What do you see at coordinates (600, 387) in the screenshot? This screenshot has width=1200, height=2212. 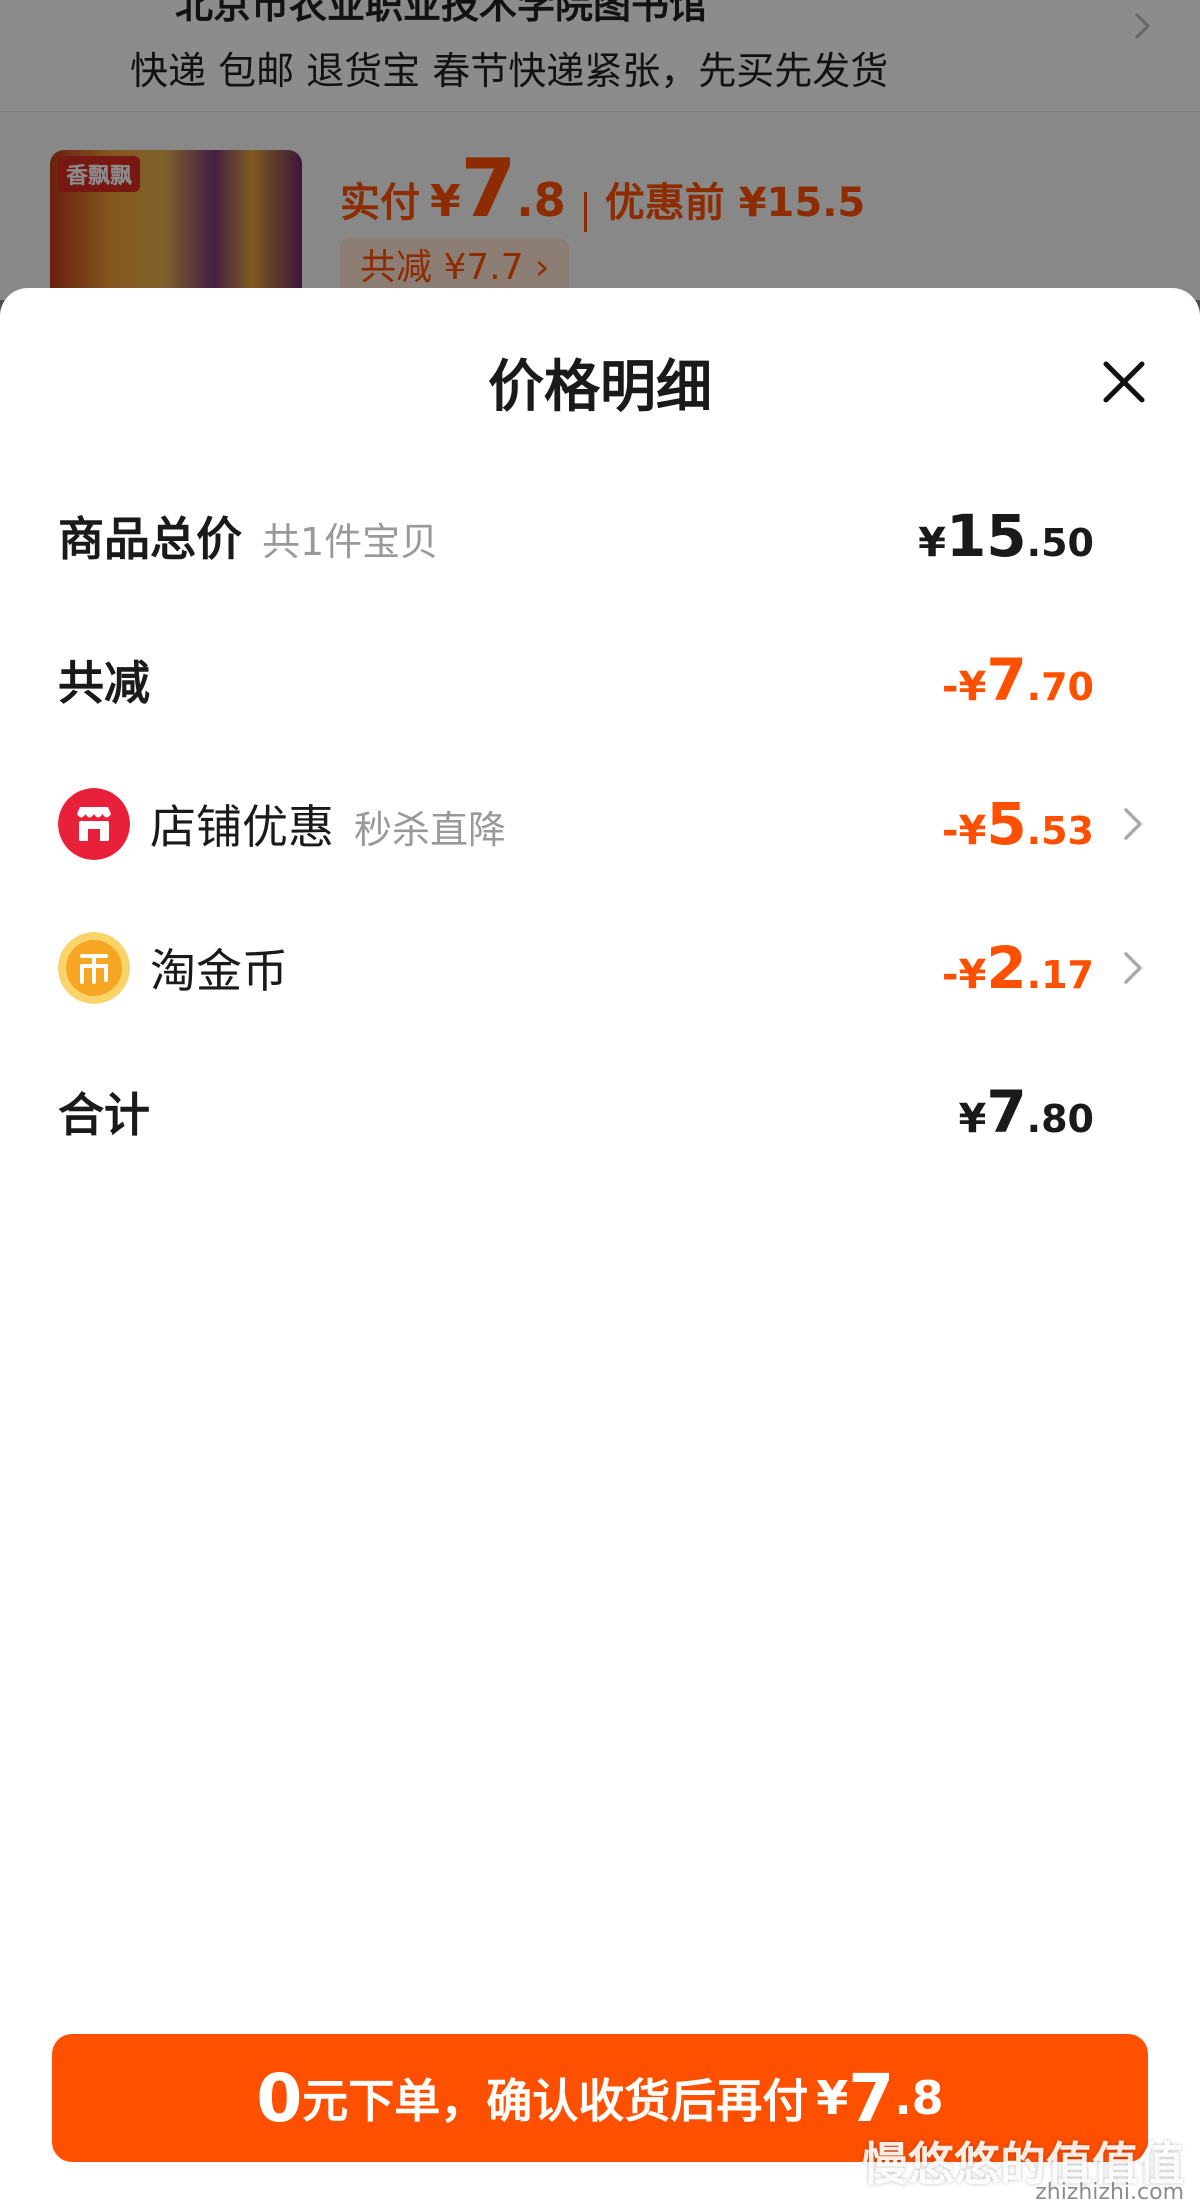 I see `sheet-title: 价格明细` at bounding box center [600, 387].